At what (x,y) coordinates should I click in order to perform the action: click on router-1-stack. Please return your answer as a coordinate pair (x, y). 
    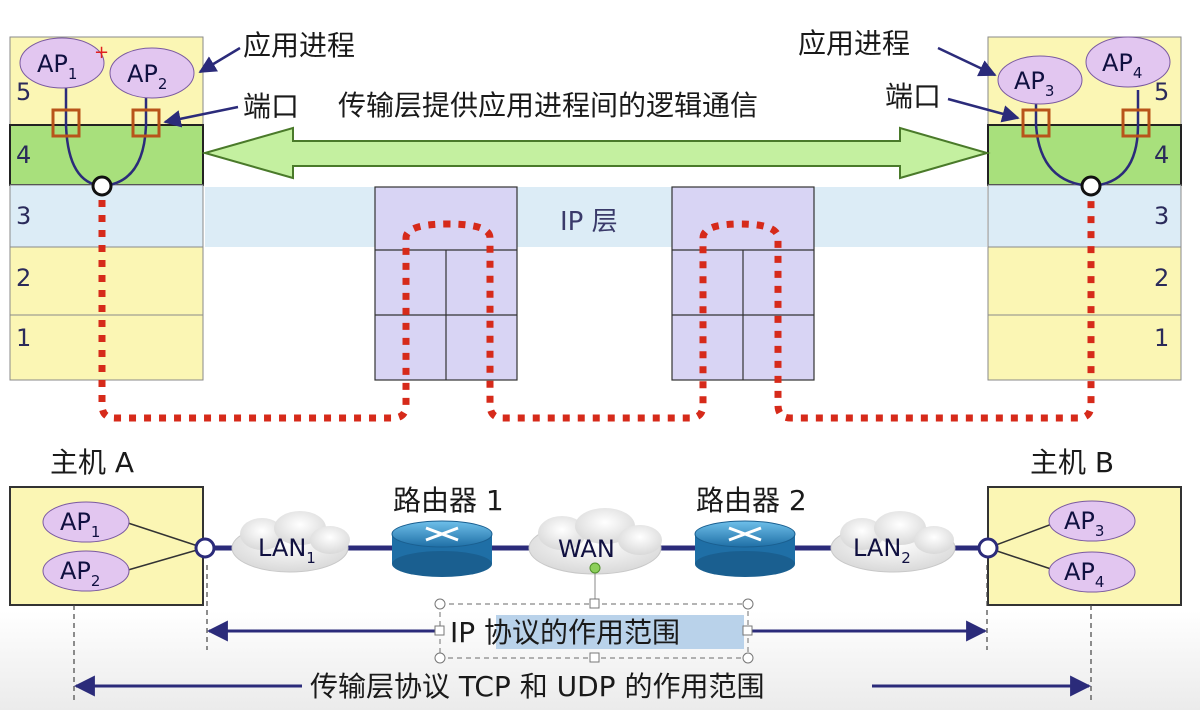
    Looking at the image, I should click on (446, 283).